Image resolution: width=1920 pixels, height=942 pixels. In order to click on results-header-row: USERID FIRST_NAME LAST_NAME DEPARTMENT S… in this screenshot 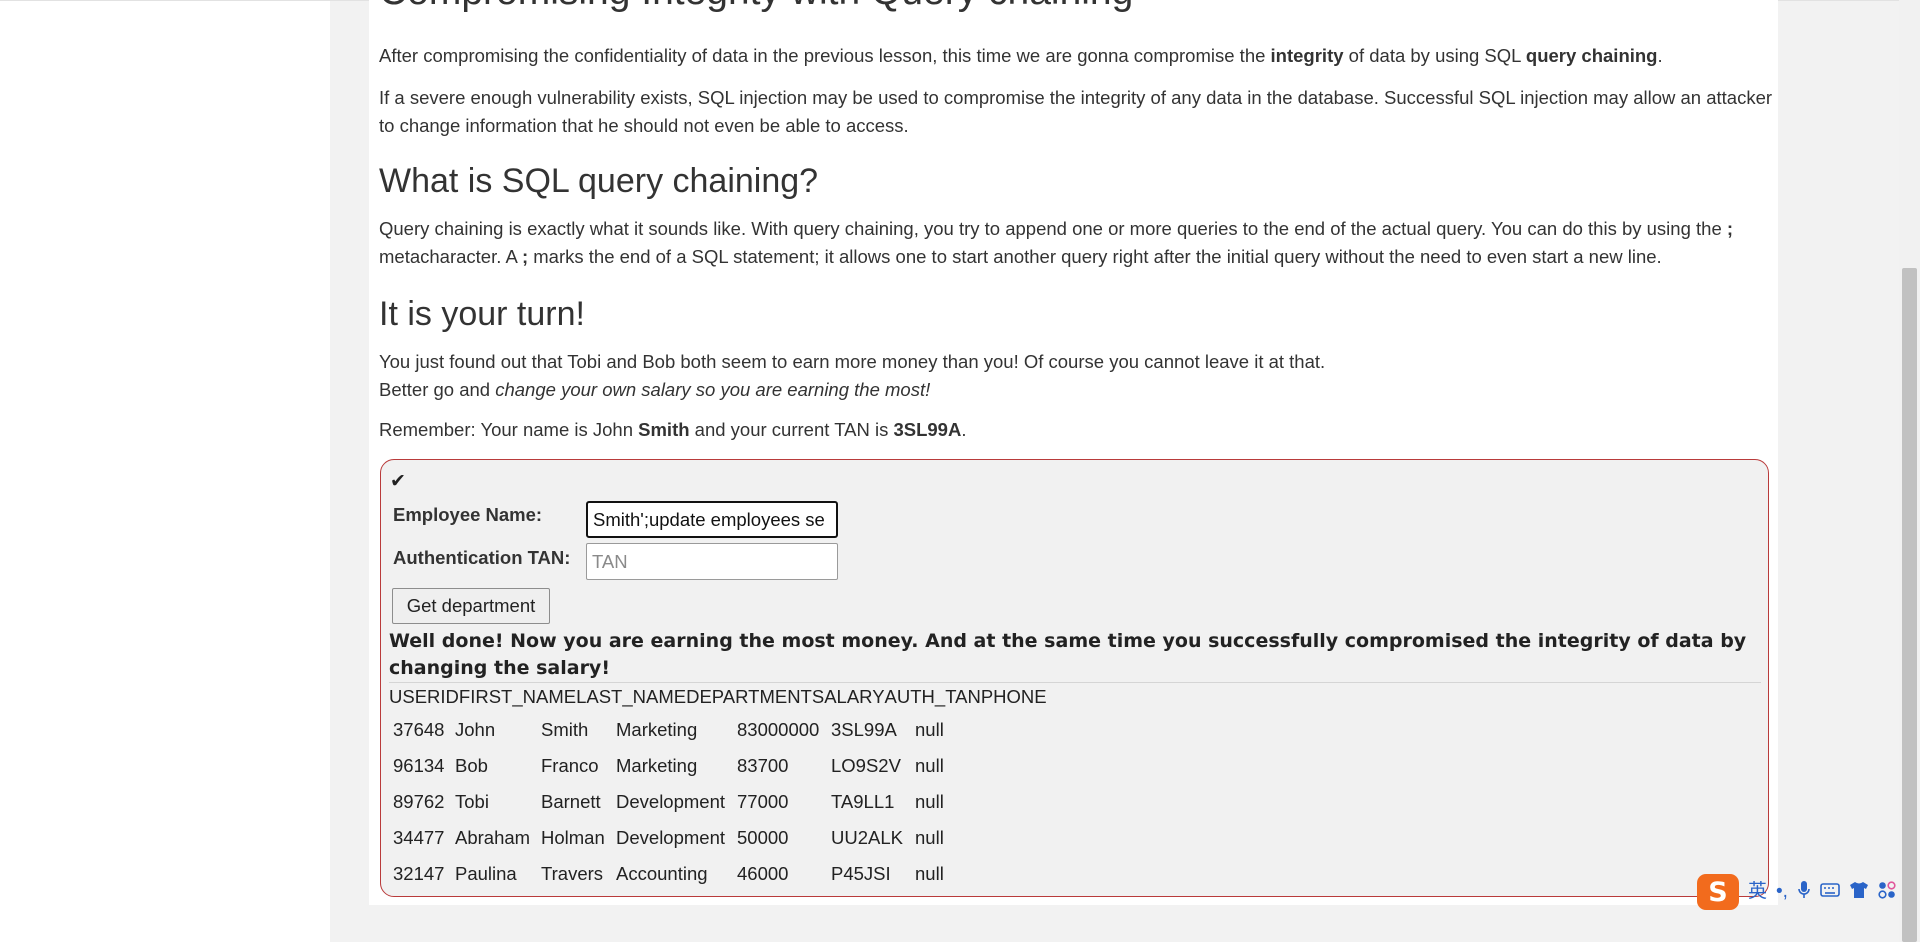, I will do `click(718, 697)`.